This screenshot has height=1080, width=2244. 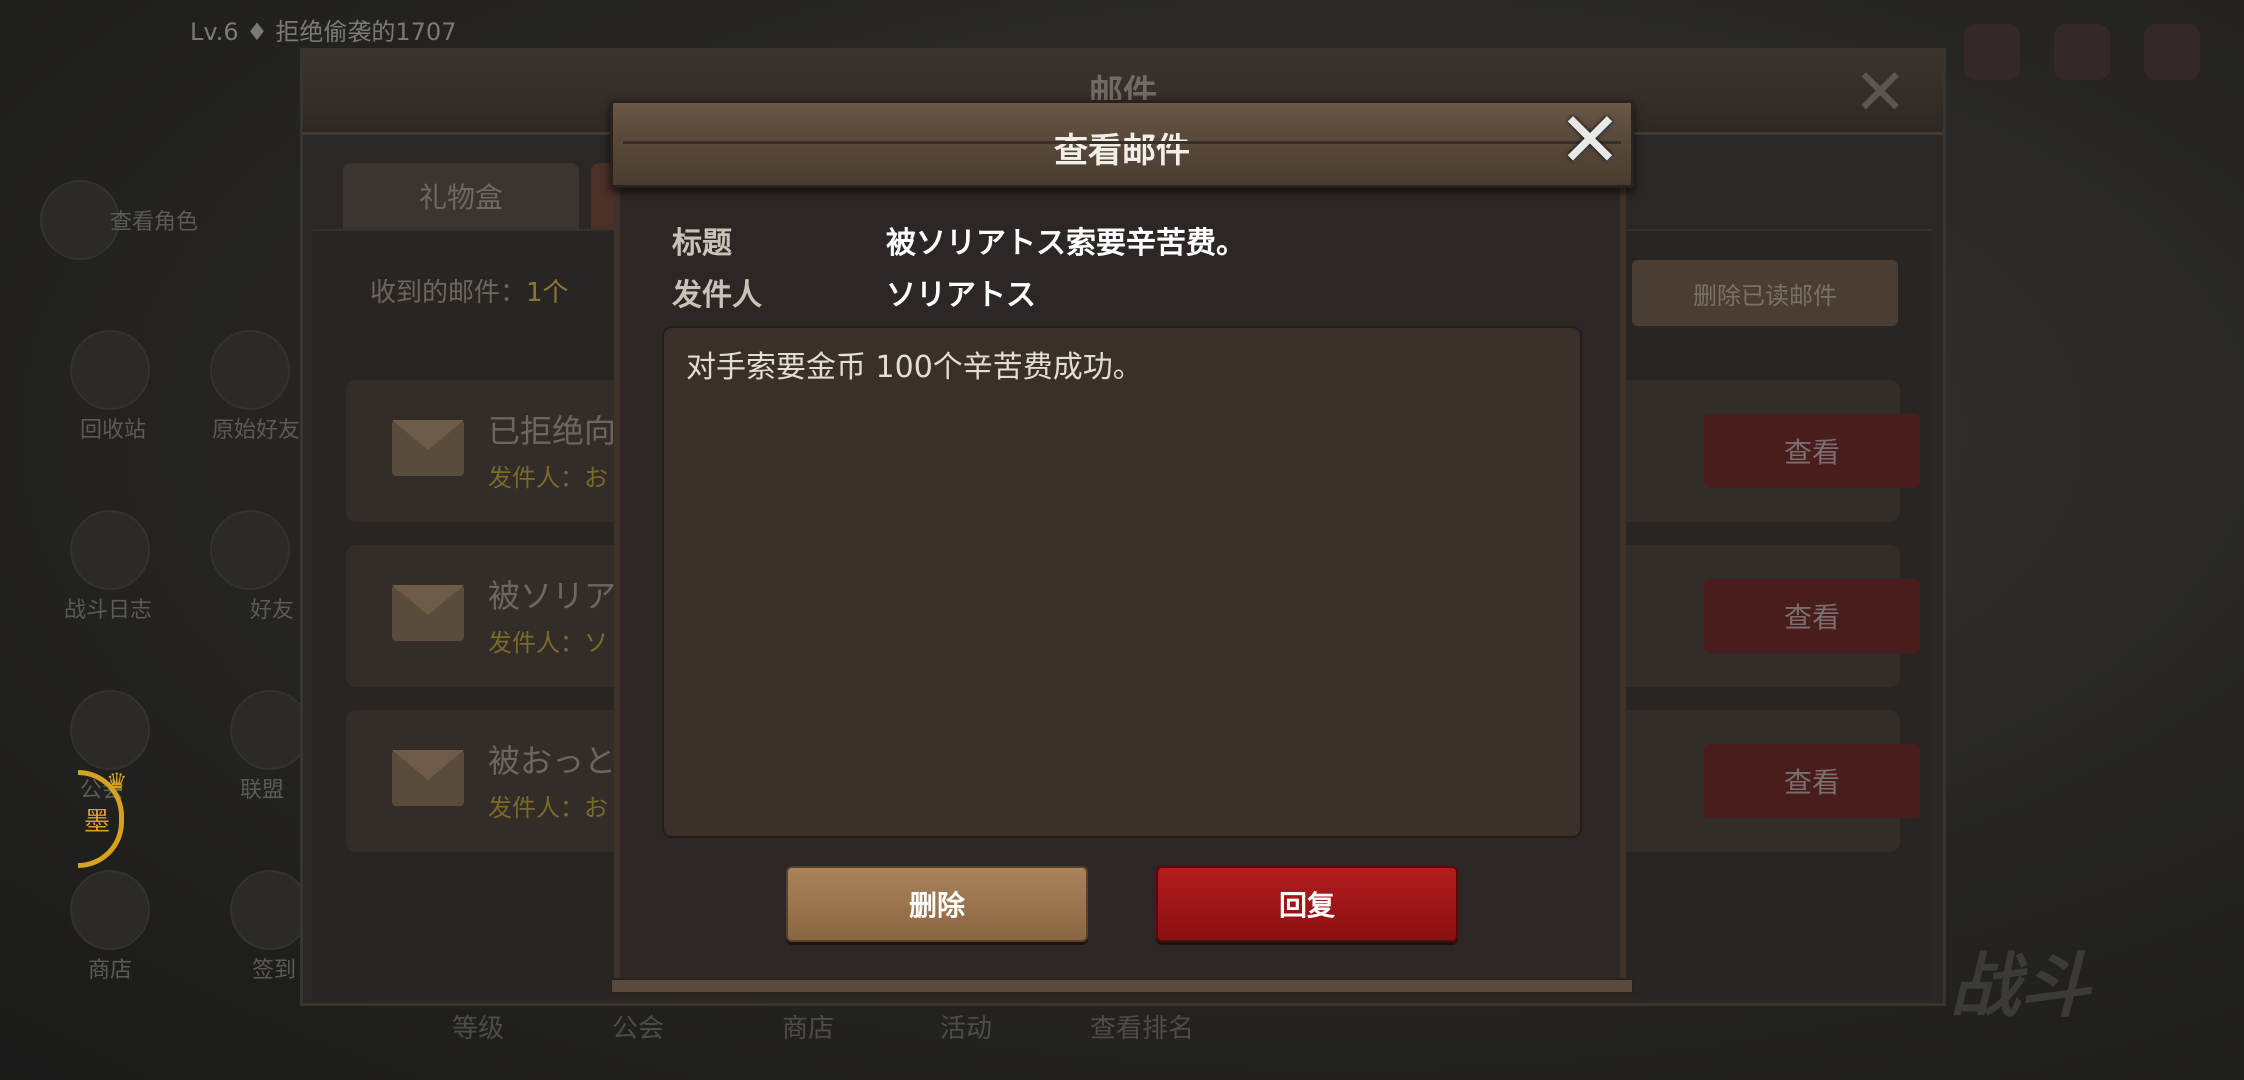 What do you see at coordinates (448, 293) in the screenshot?
I see `received-label: 收到的邮件：` at bounding box center [448, 293].